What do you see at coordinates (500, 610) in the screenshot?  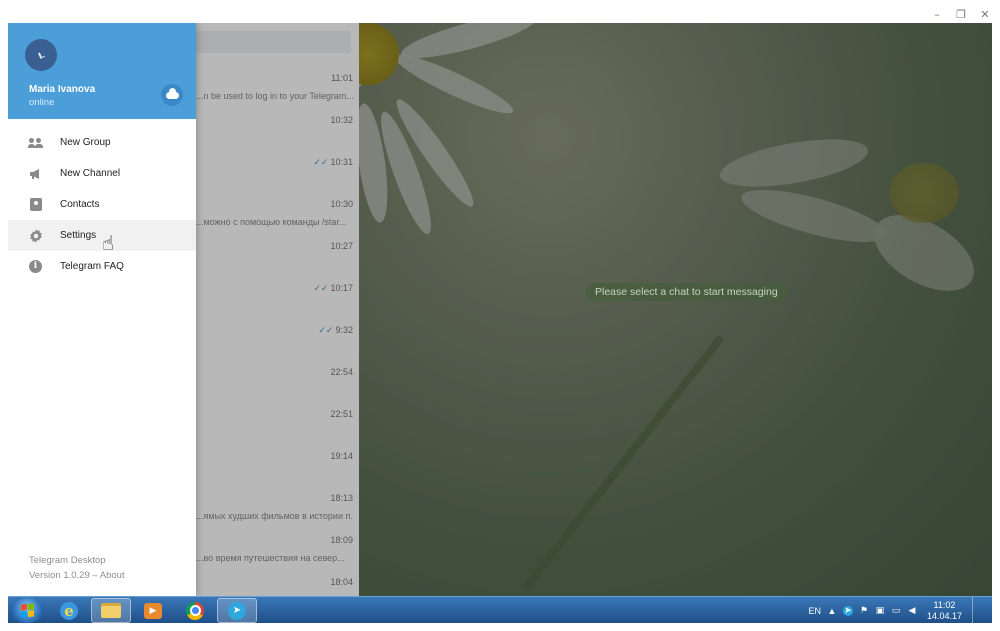 I see `taskbar: e ▶ ➤ EN ▲ ➤ ⚑ ▣ ▭ ◀ 11:02 14.04.17` at bounding box center [500, 610].